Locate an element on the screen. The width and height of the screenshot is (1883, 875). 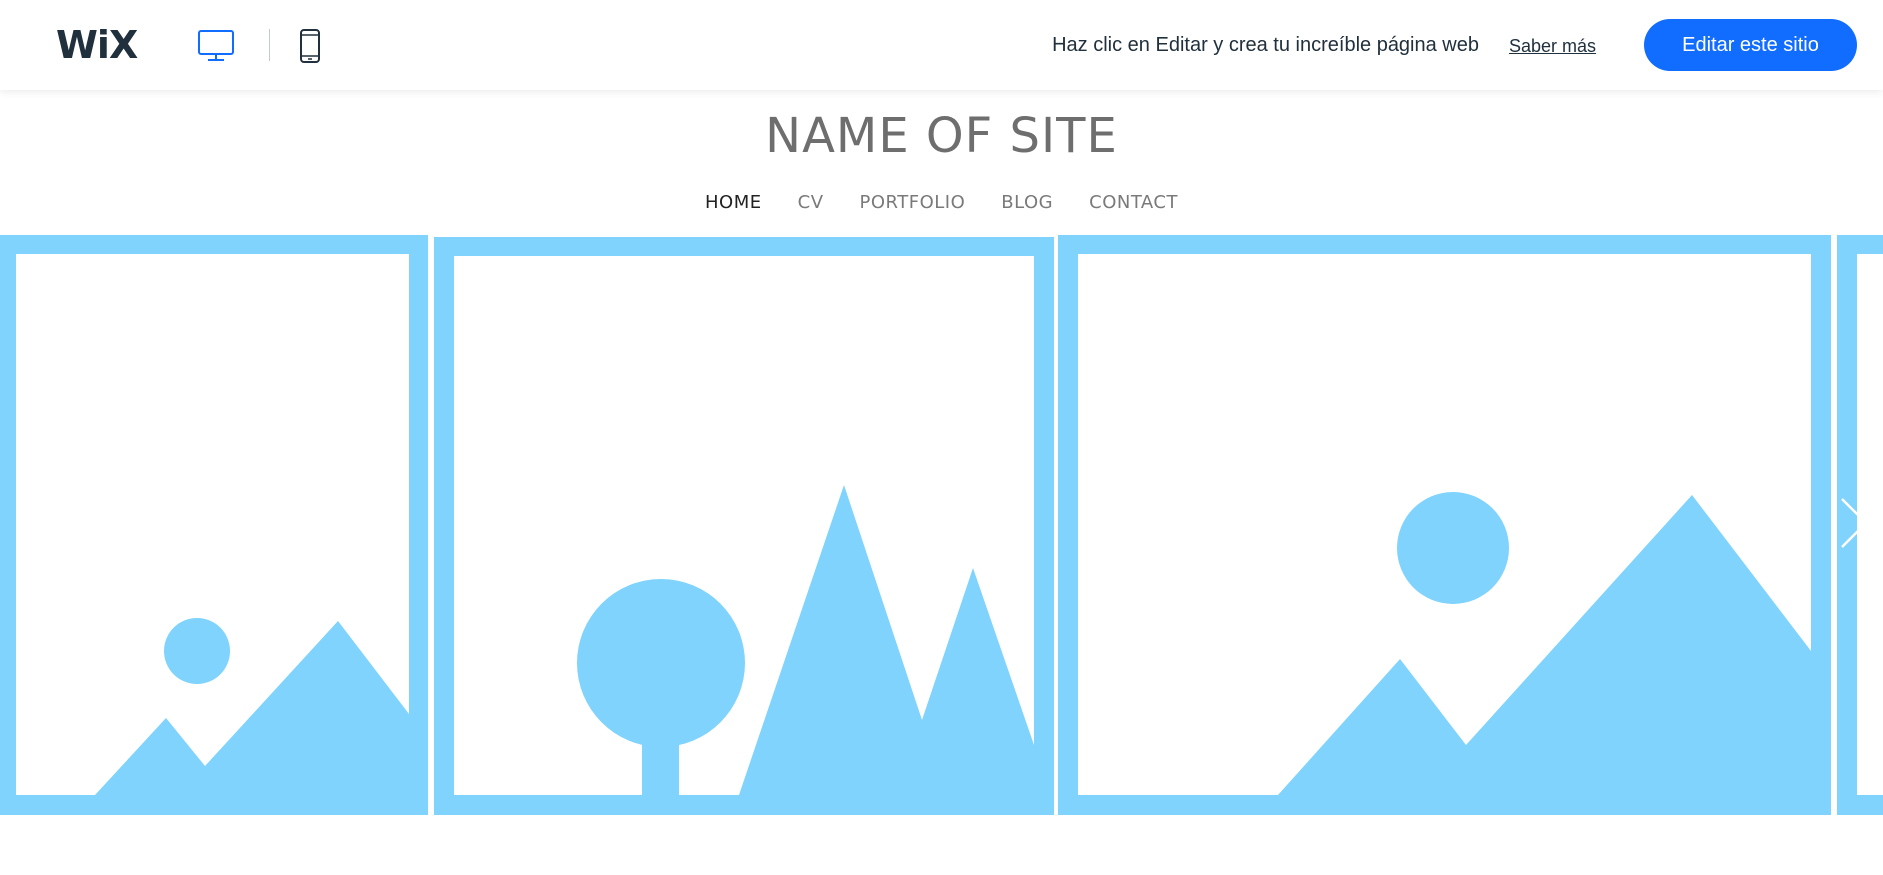
nav-item-blog: BLOG is located at coordinates (1027, 203).